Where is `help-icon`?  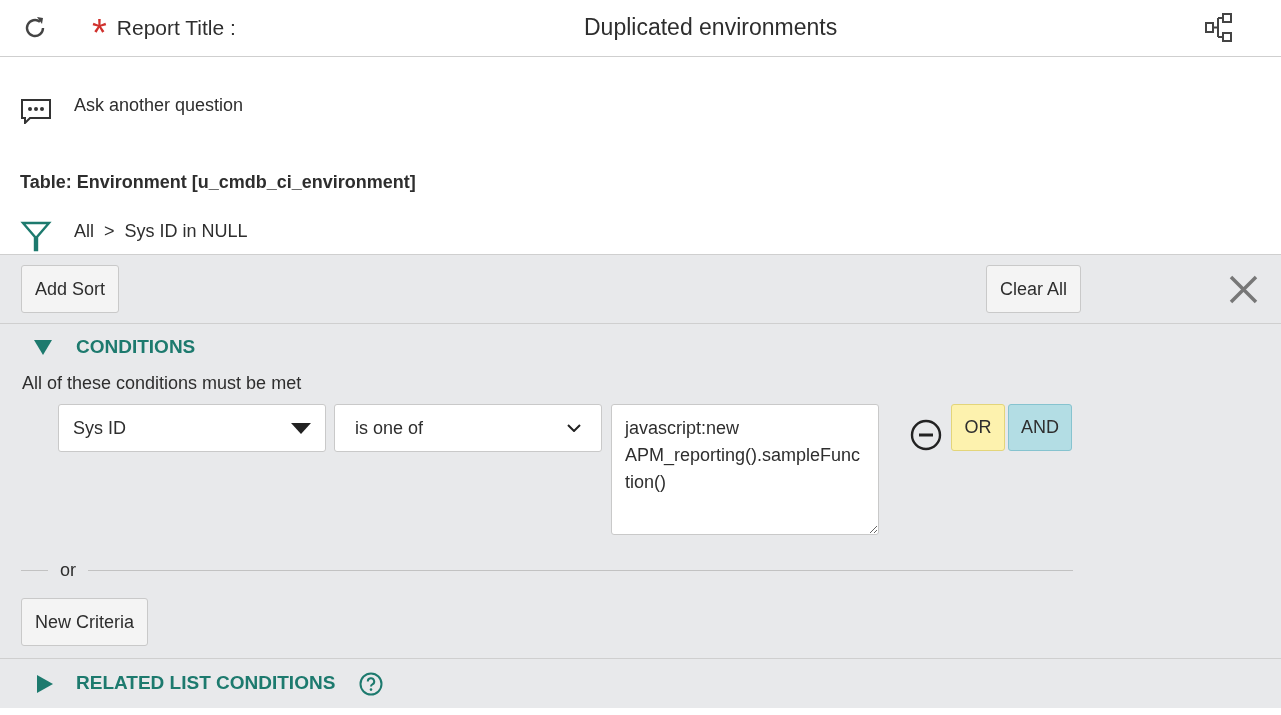 help-icon is located at coordinates (371, 683).